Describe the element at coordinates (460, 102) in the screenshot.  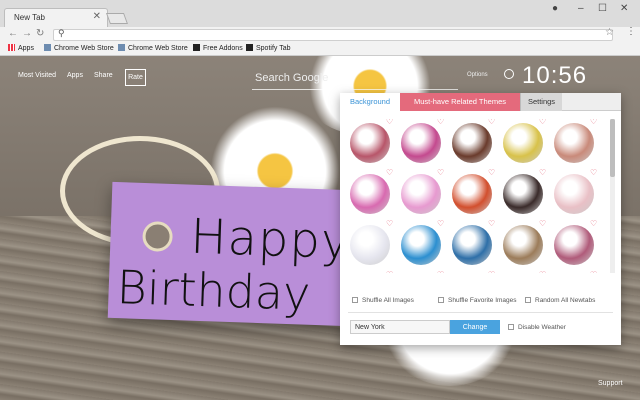
I see `tab-must-have-themes: Must-have Related Themes` at that location.